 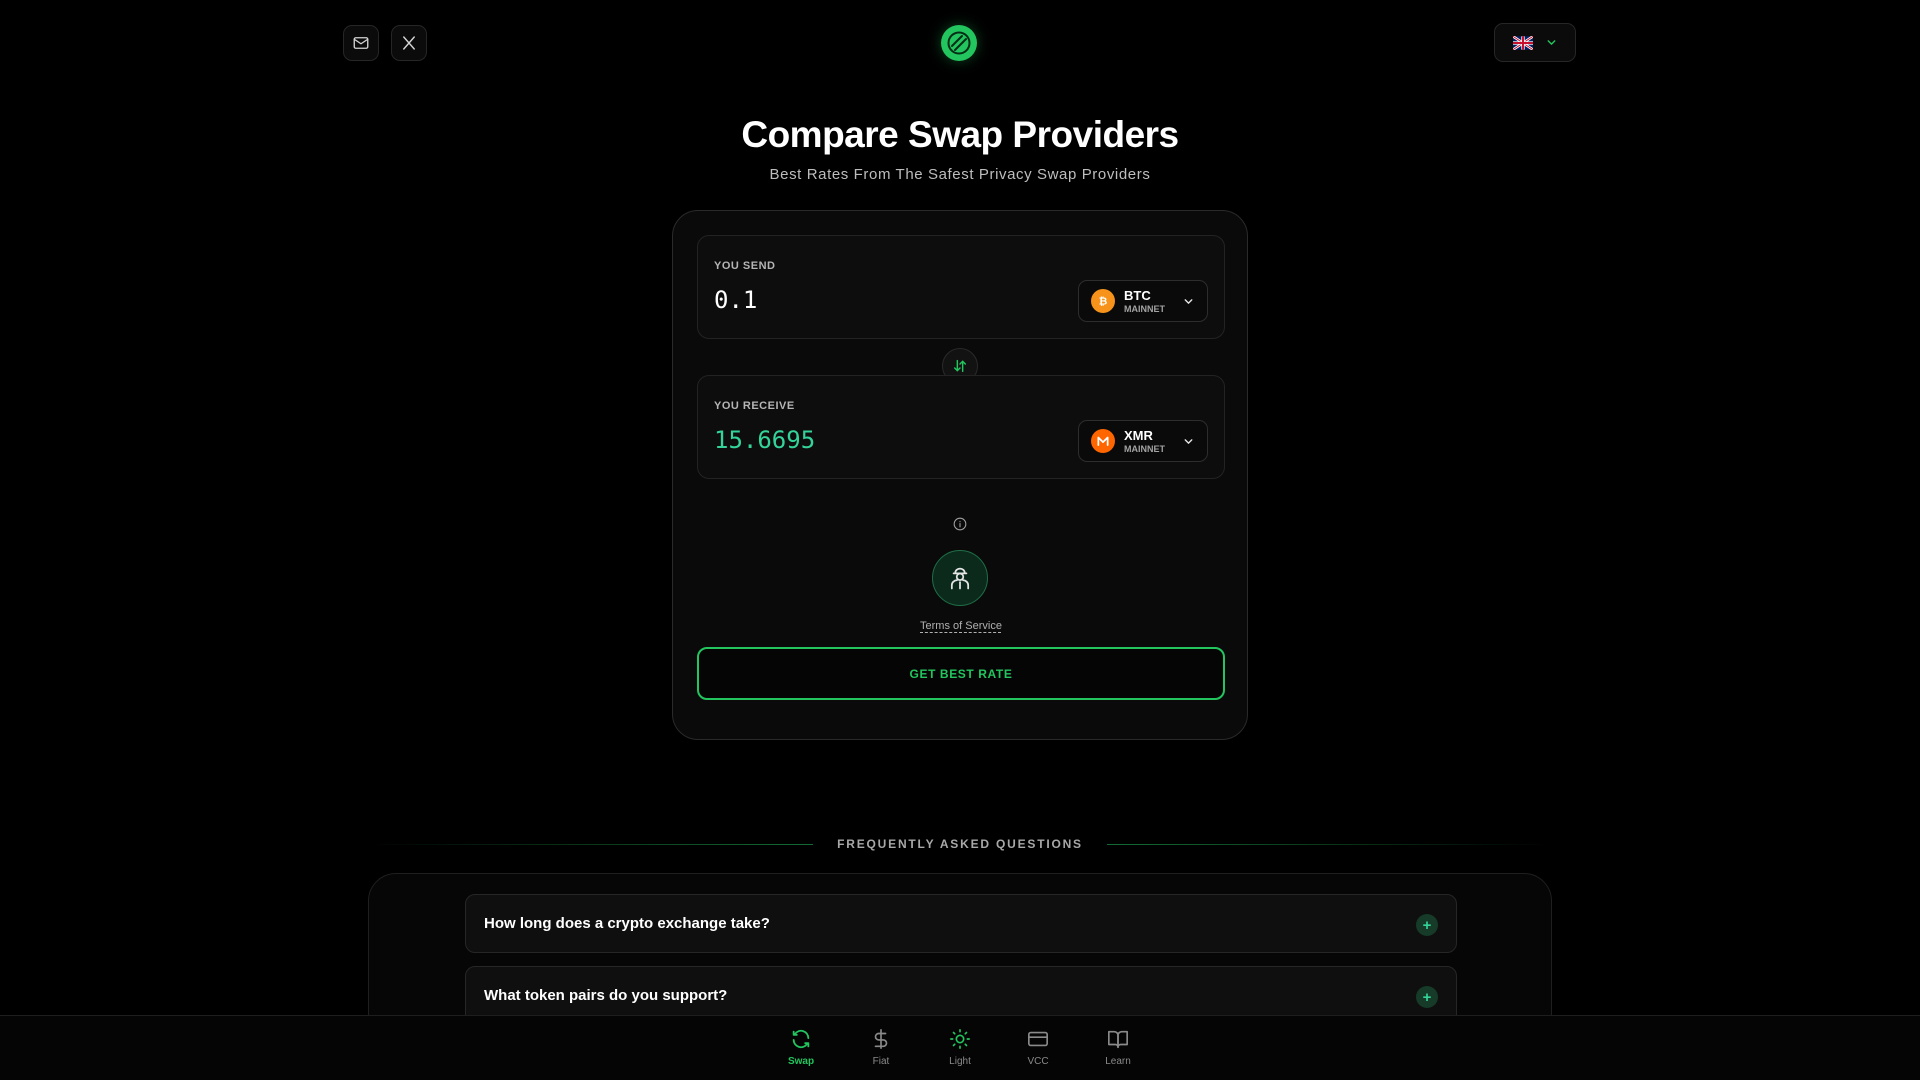 What do you see at coordinates (1137, 295) in the screenshot?
I see `send-token-symbol: BTC` at bounding box center [1137, 295].